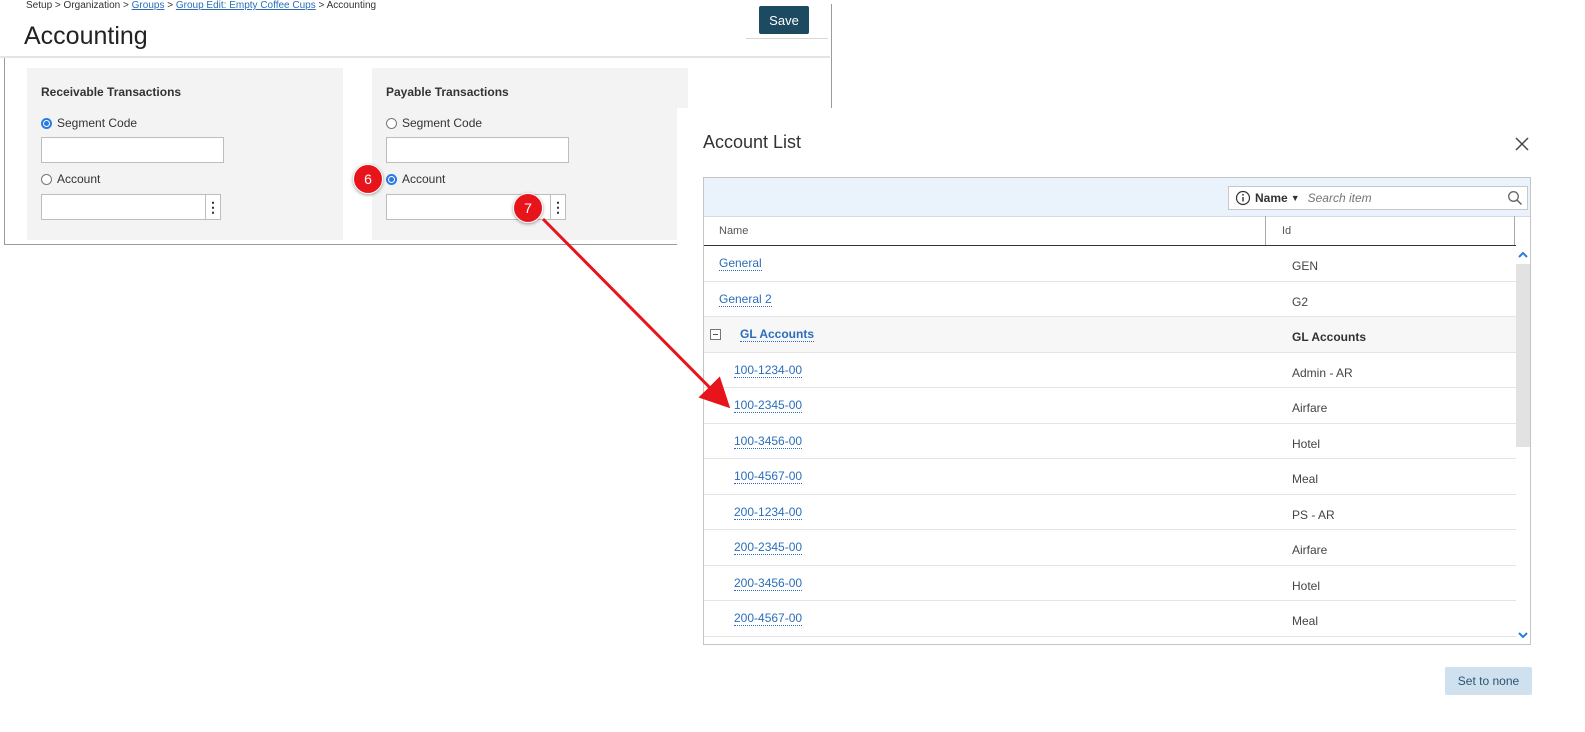 Image resolution: width=1585 pixels, height=732 pixels. I want to click on table-row: 200-4567-00 Meal, so click(1110, 619).